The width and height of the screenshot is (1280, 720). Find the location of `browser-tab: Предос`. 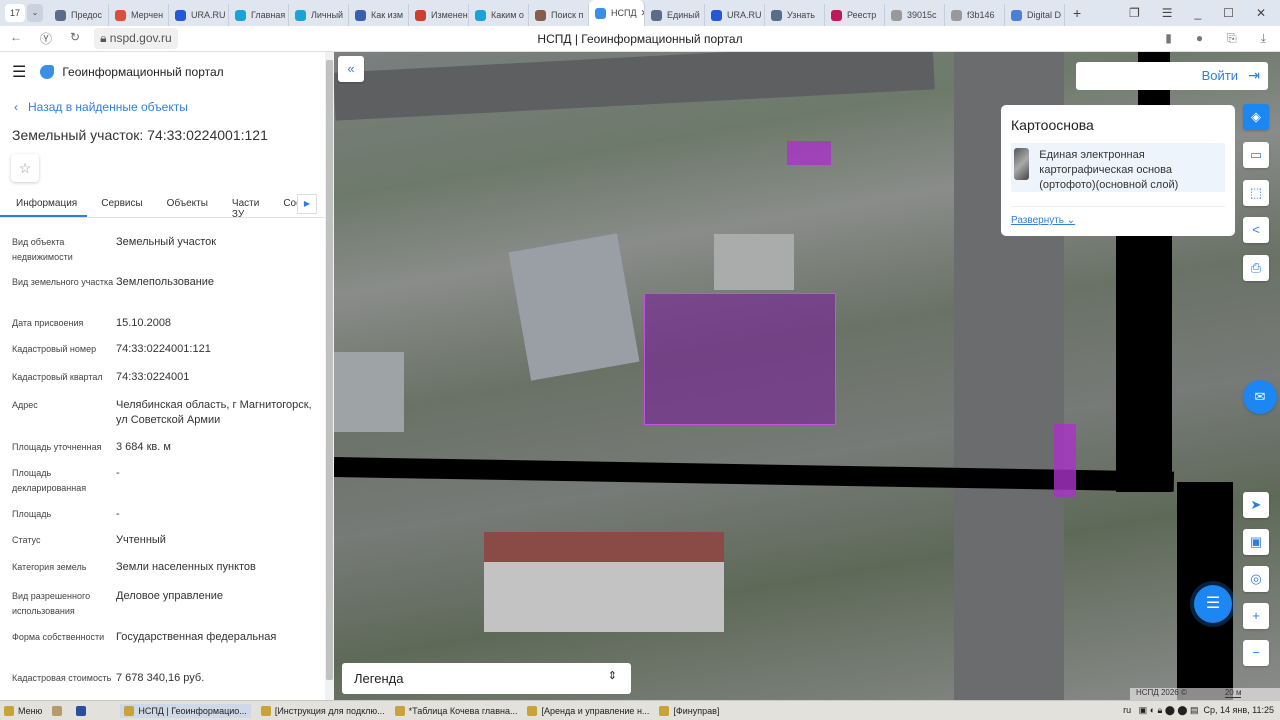

browser-tab: Предос is located at coordinates (79, 15).